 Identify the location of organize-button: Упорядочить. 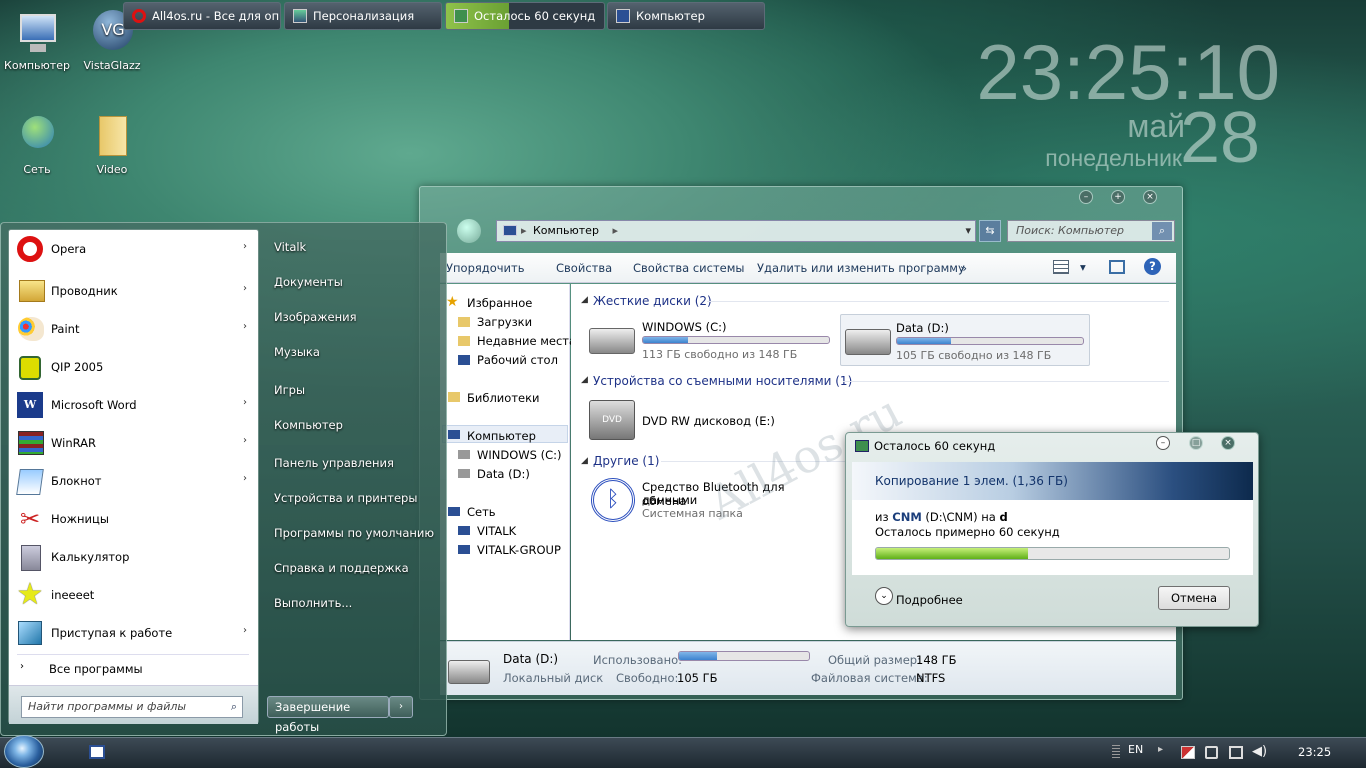
(485, 268).